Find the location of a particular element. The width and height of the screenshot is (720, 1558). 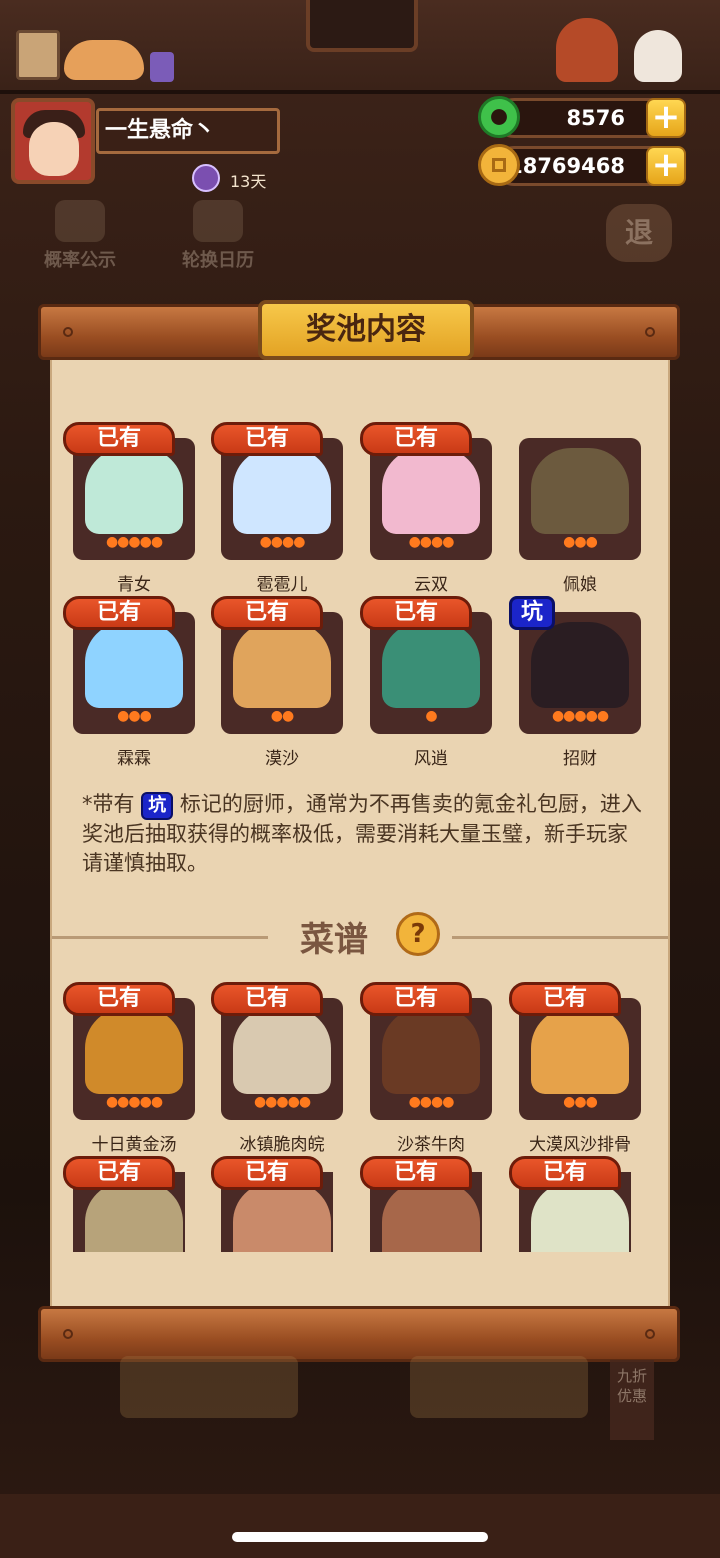

calendar-button: 轮换日历 is located at coordinates (218, 236).